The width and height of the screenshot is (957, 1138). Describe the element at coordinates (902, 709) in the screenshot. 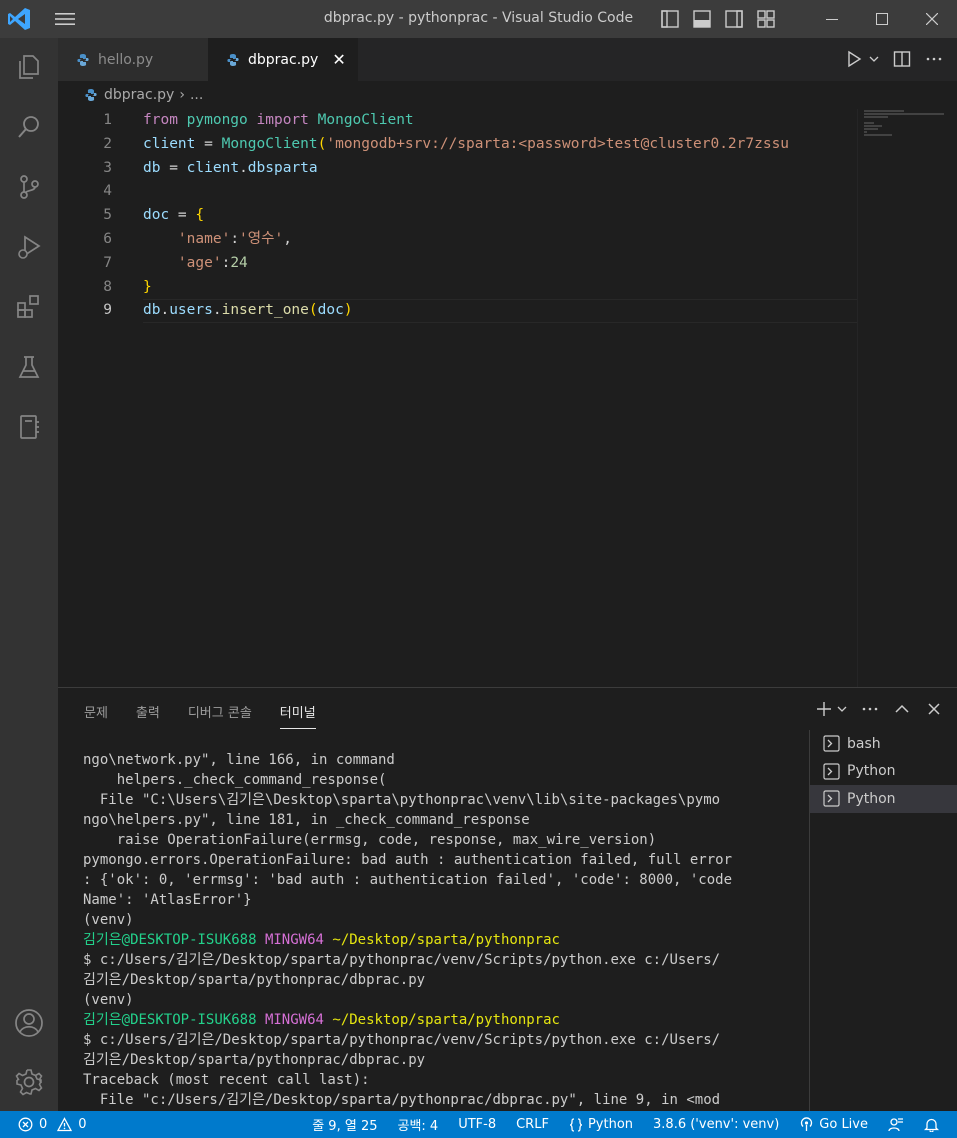

I see `maximize-panel-icon` at that location.